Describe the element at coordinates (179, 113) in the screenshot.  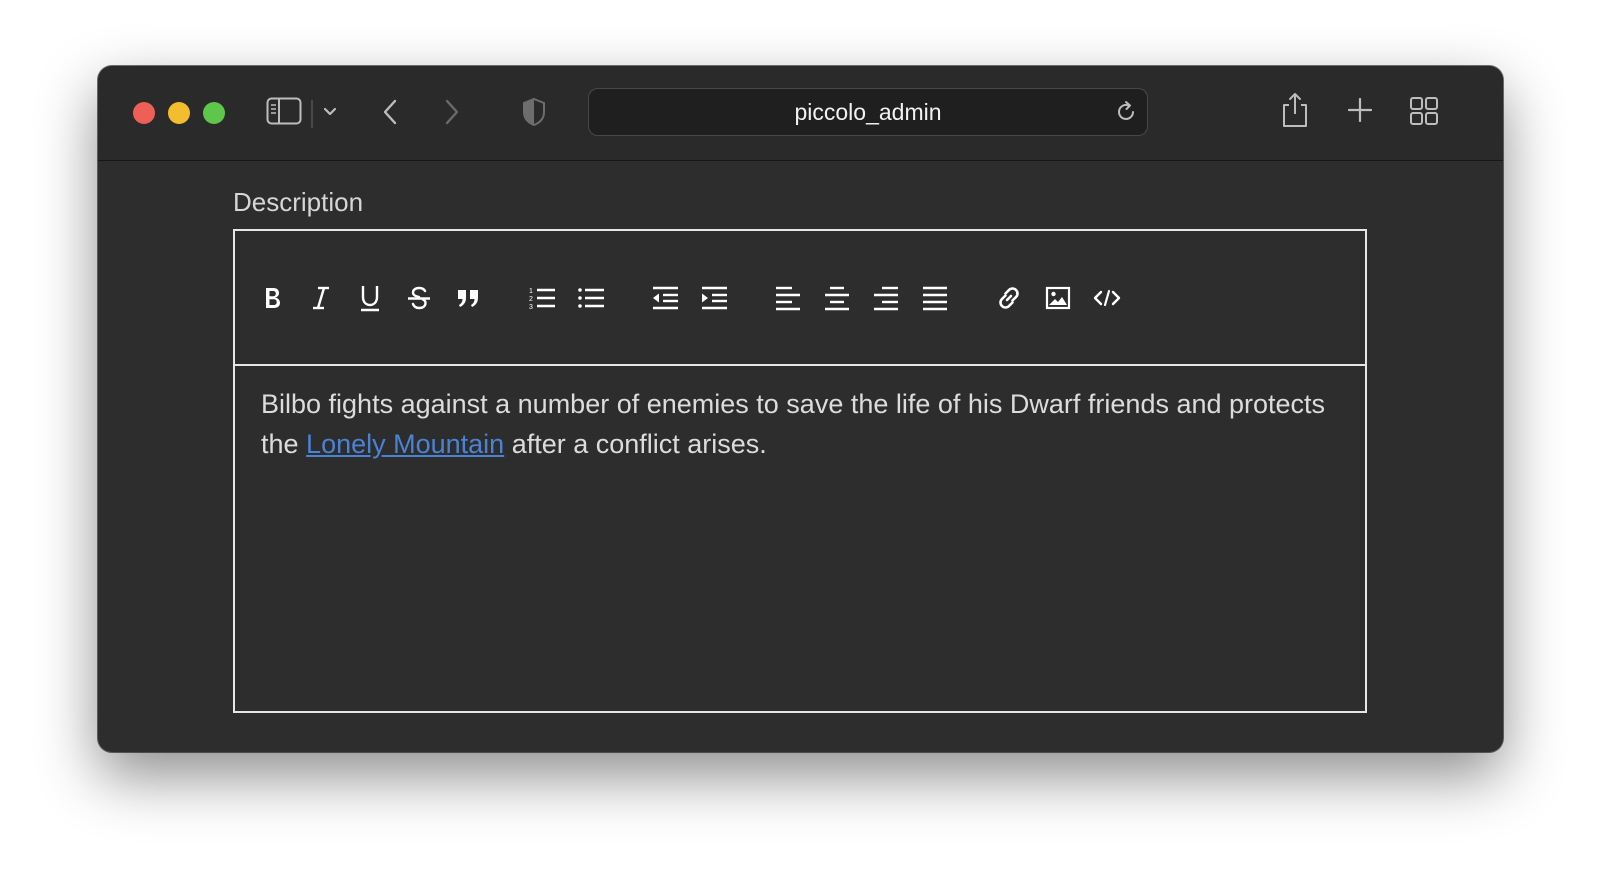
I see `minimize-window-button` at that location.